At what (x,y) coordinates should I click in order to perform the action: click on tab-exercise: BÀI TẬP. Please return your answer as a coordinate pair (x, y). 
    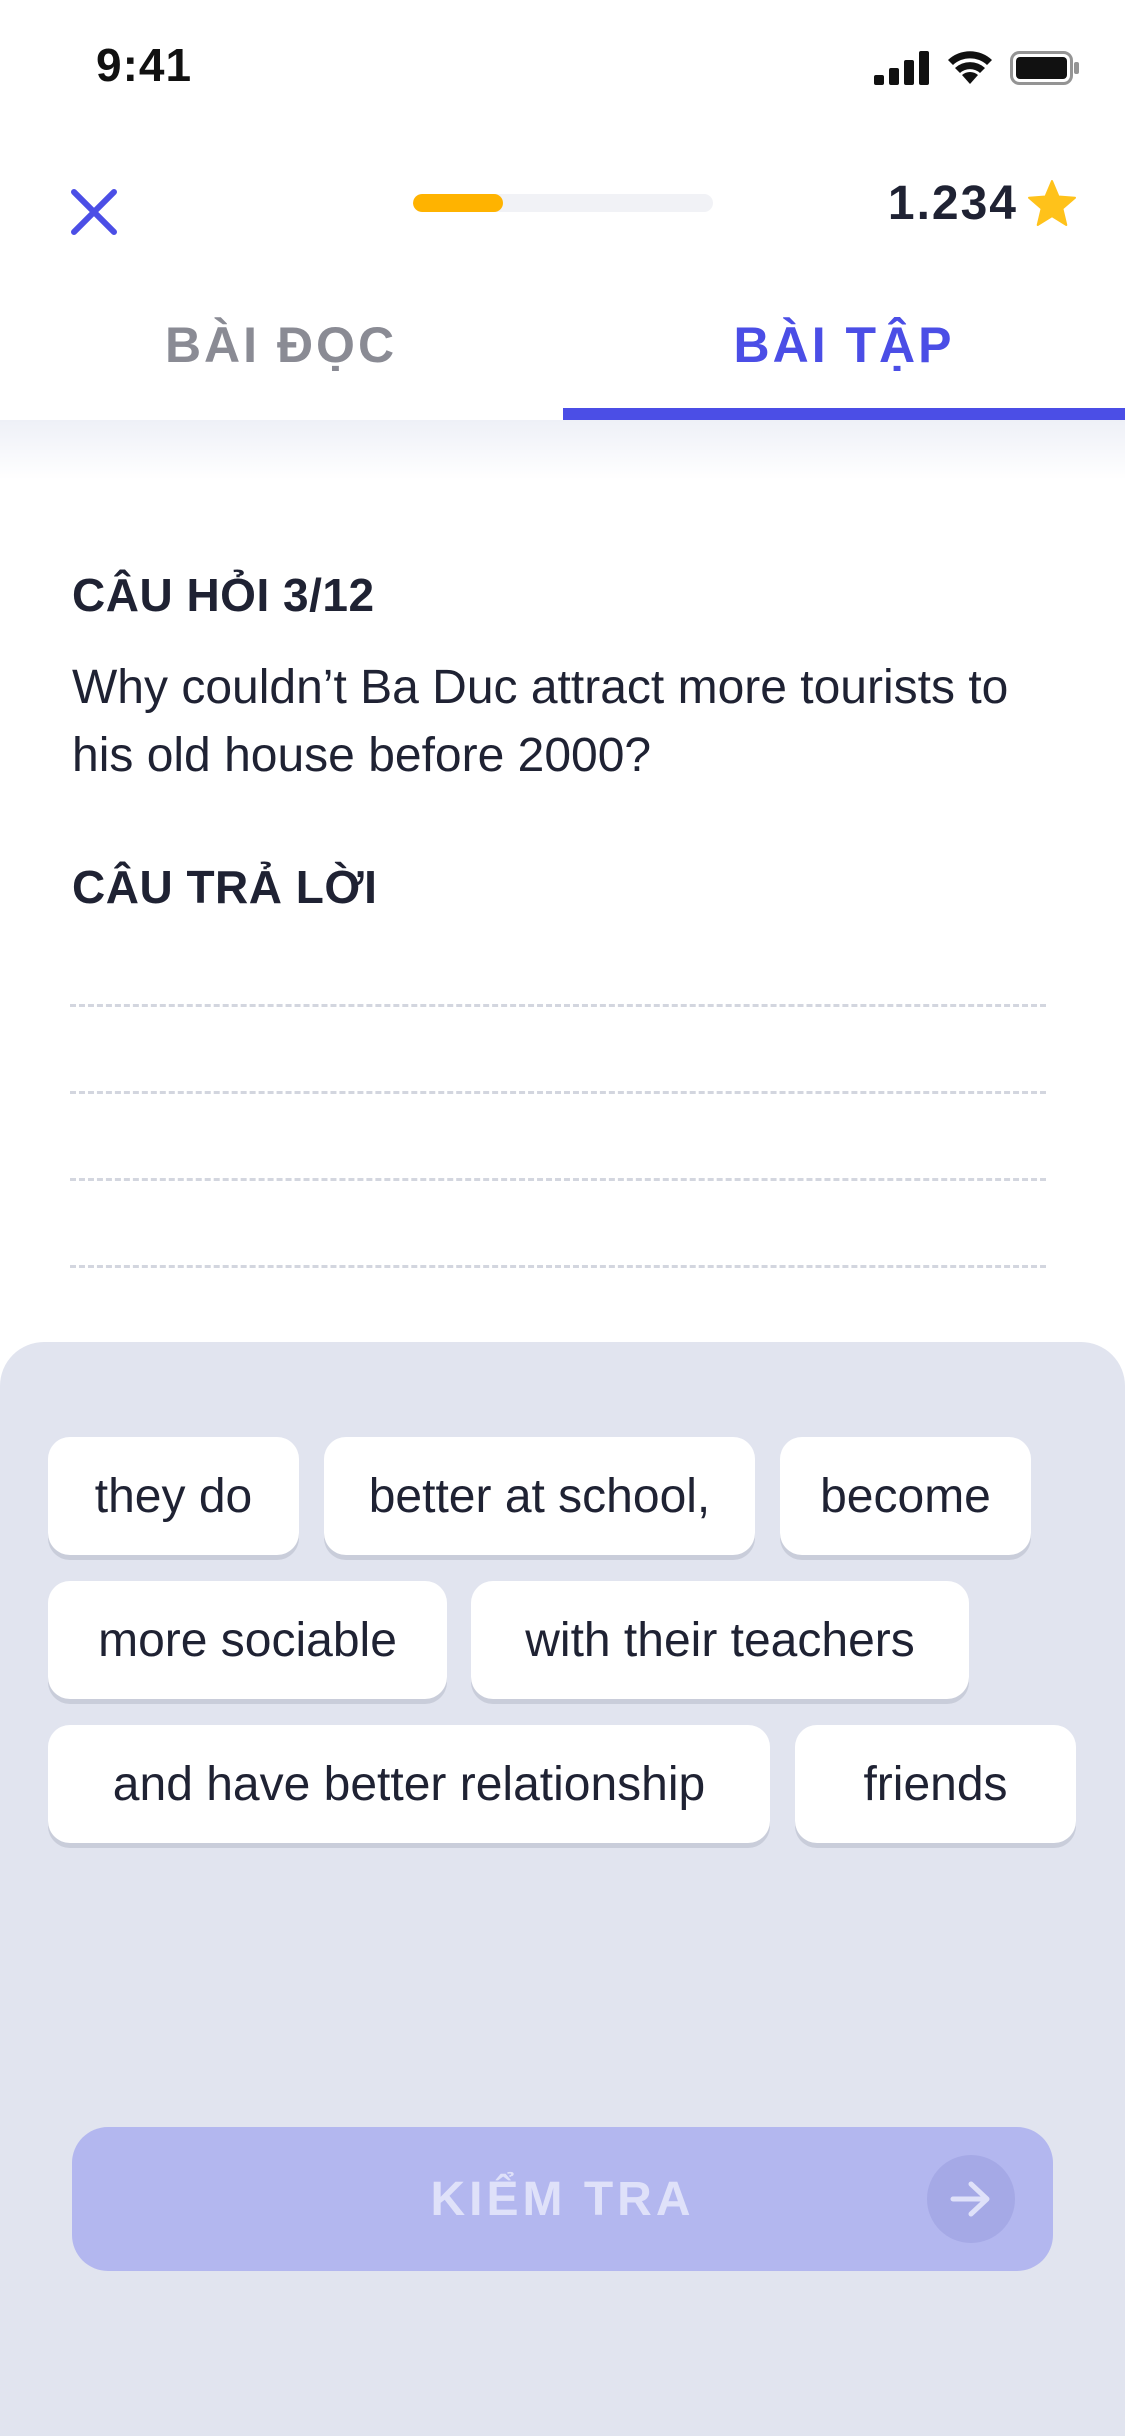
    Looking at the image, I should click on (844, 360).